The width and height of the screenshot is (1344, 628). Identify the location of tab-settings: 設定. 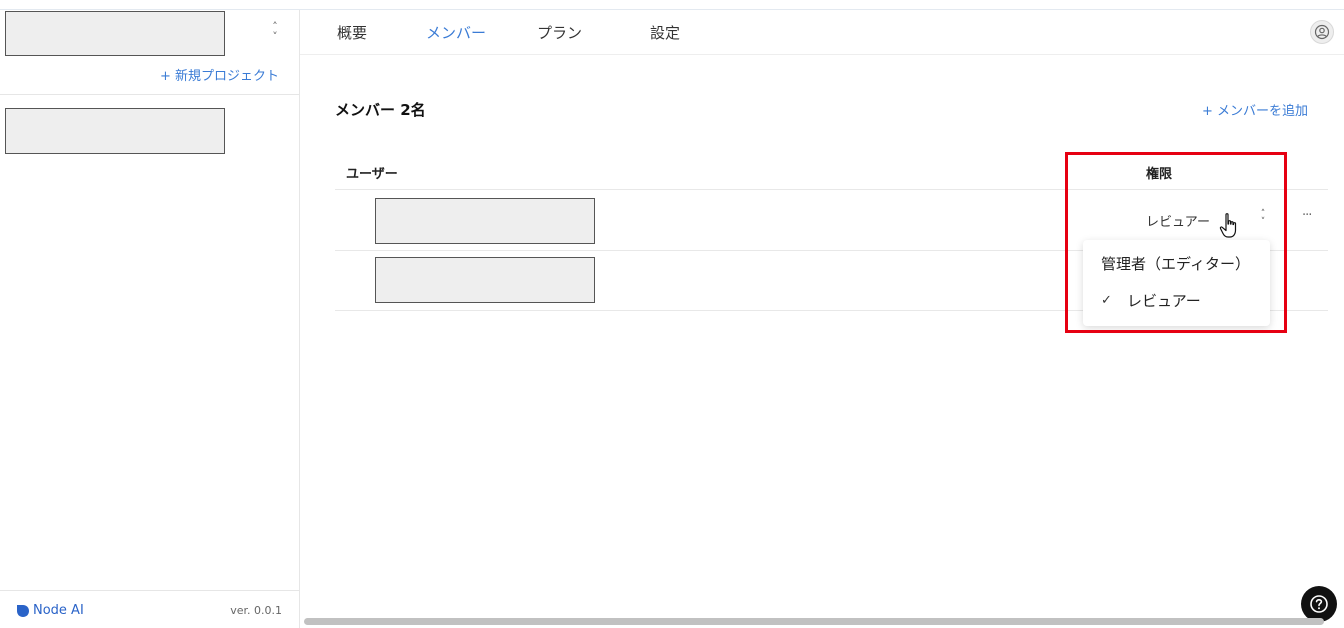
(665, 32).